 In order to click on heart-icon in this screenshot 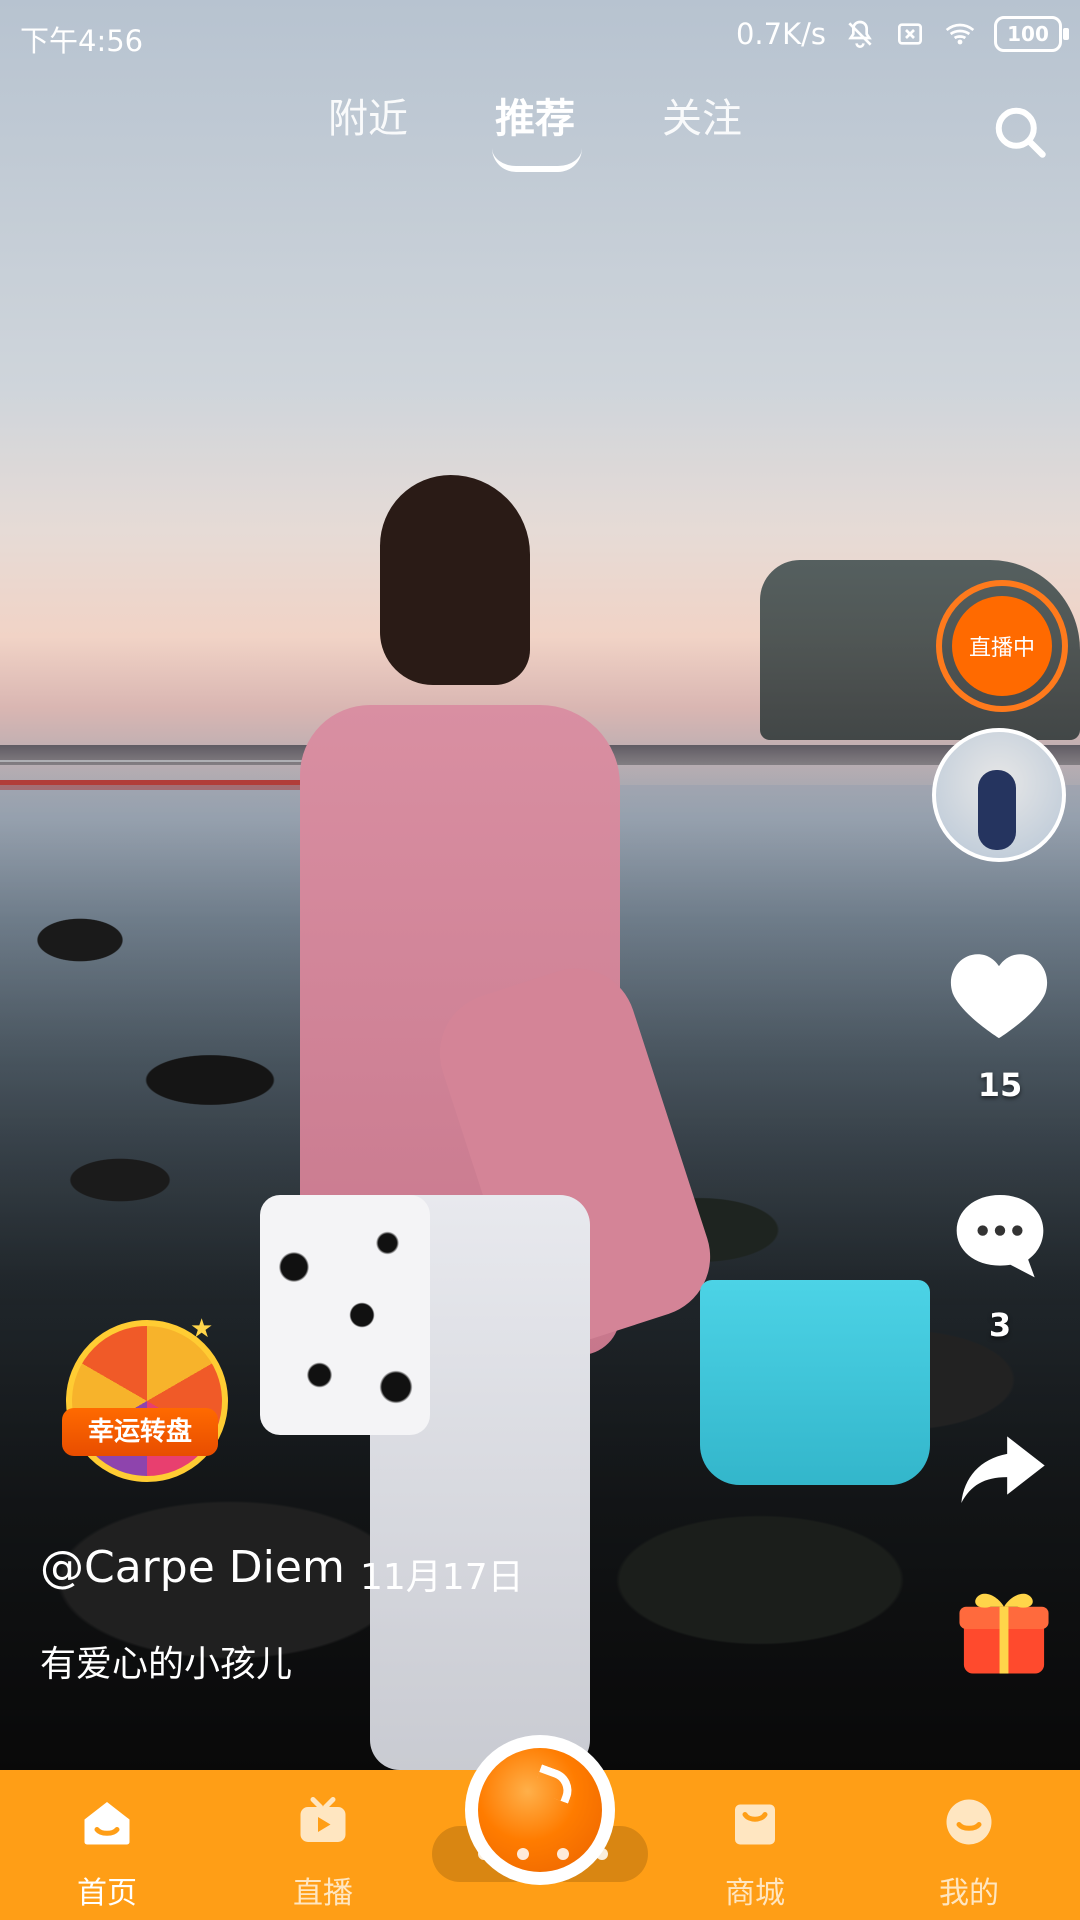, I will do `click(999, 994)`.